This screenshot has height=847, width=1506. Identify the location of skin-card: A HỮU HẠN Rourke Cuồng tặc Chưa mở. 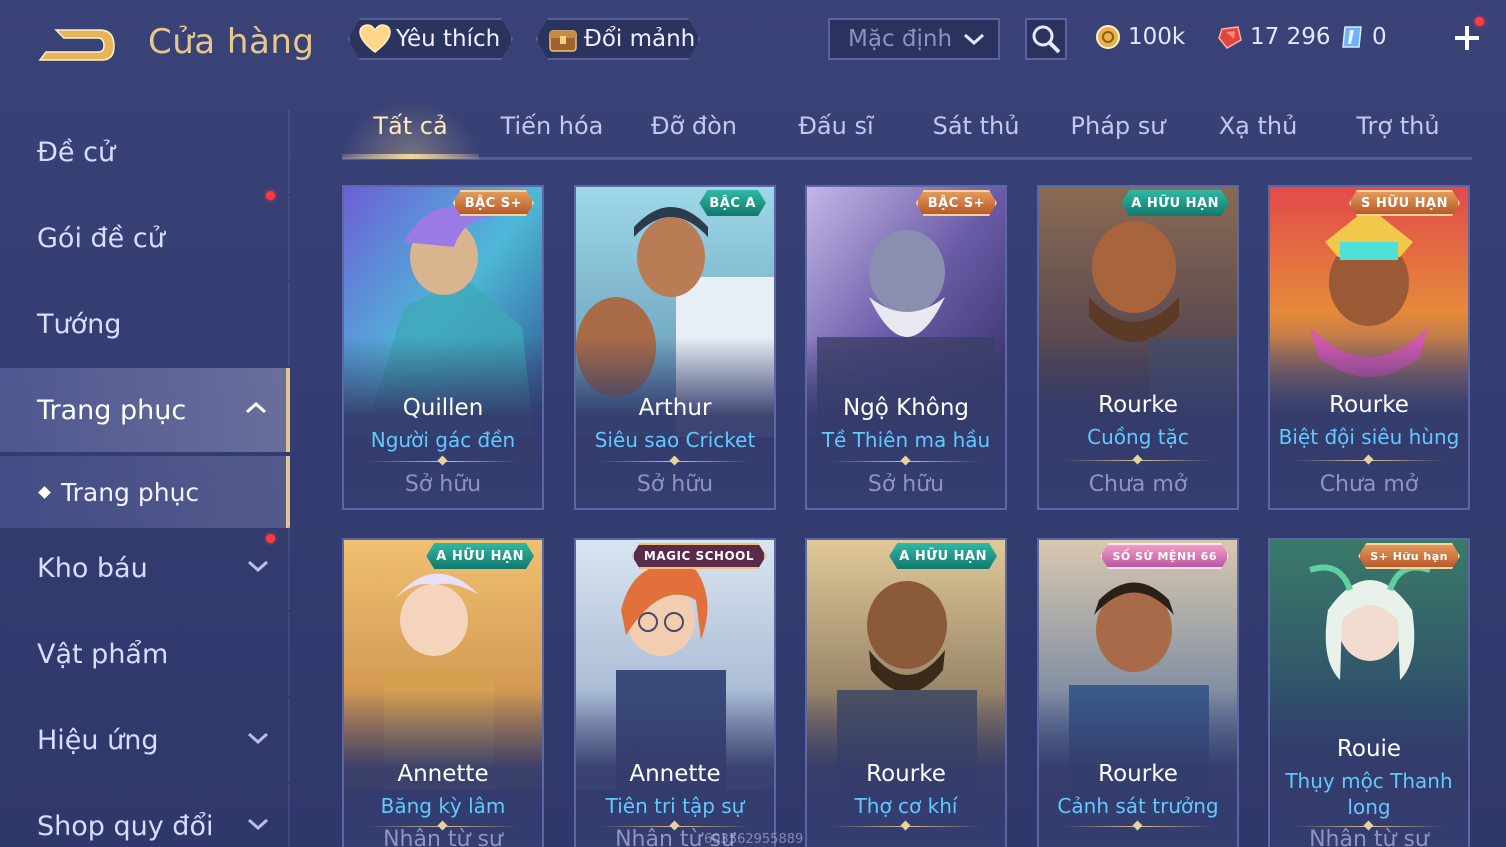
(1138, 347).